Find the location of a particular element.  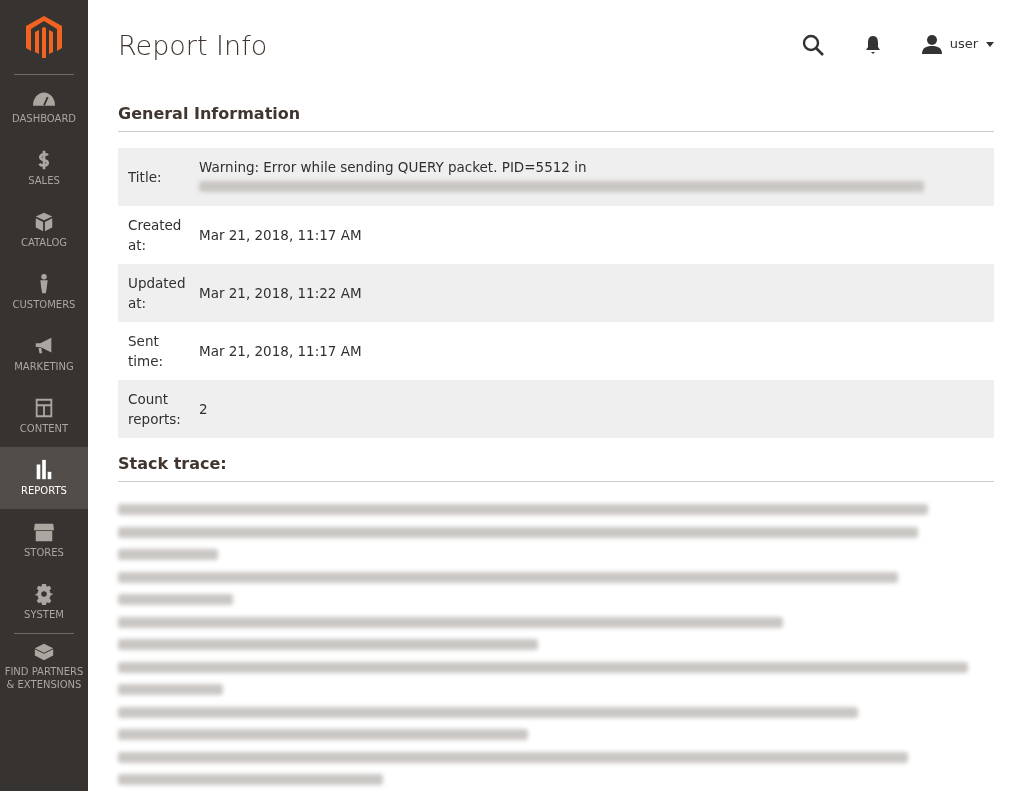

sidebar-item: STORES is located at coordinates (44, 540).